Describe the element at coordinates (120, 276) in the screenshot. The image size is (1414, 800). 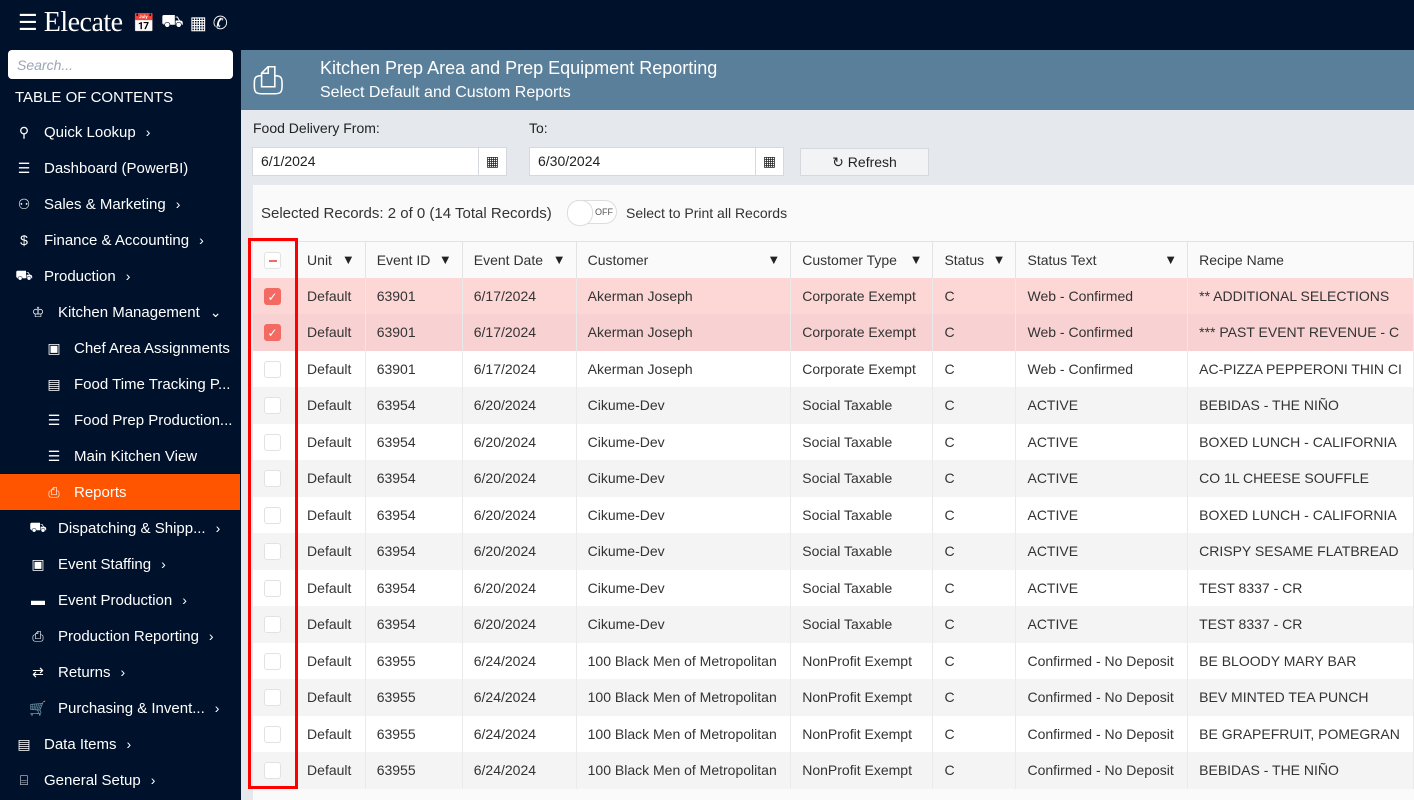
I see `sidebar-item-production: ⛟ Production ›` at that location.